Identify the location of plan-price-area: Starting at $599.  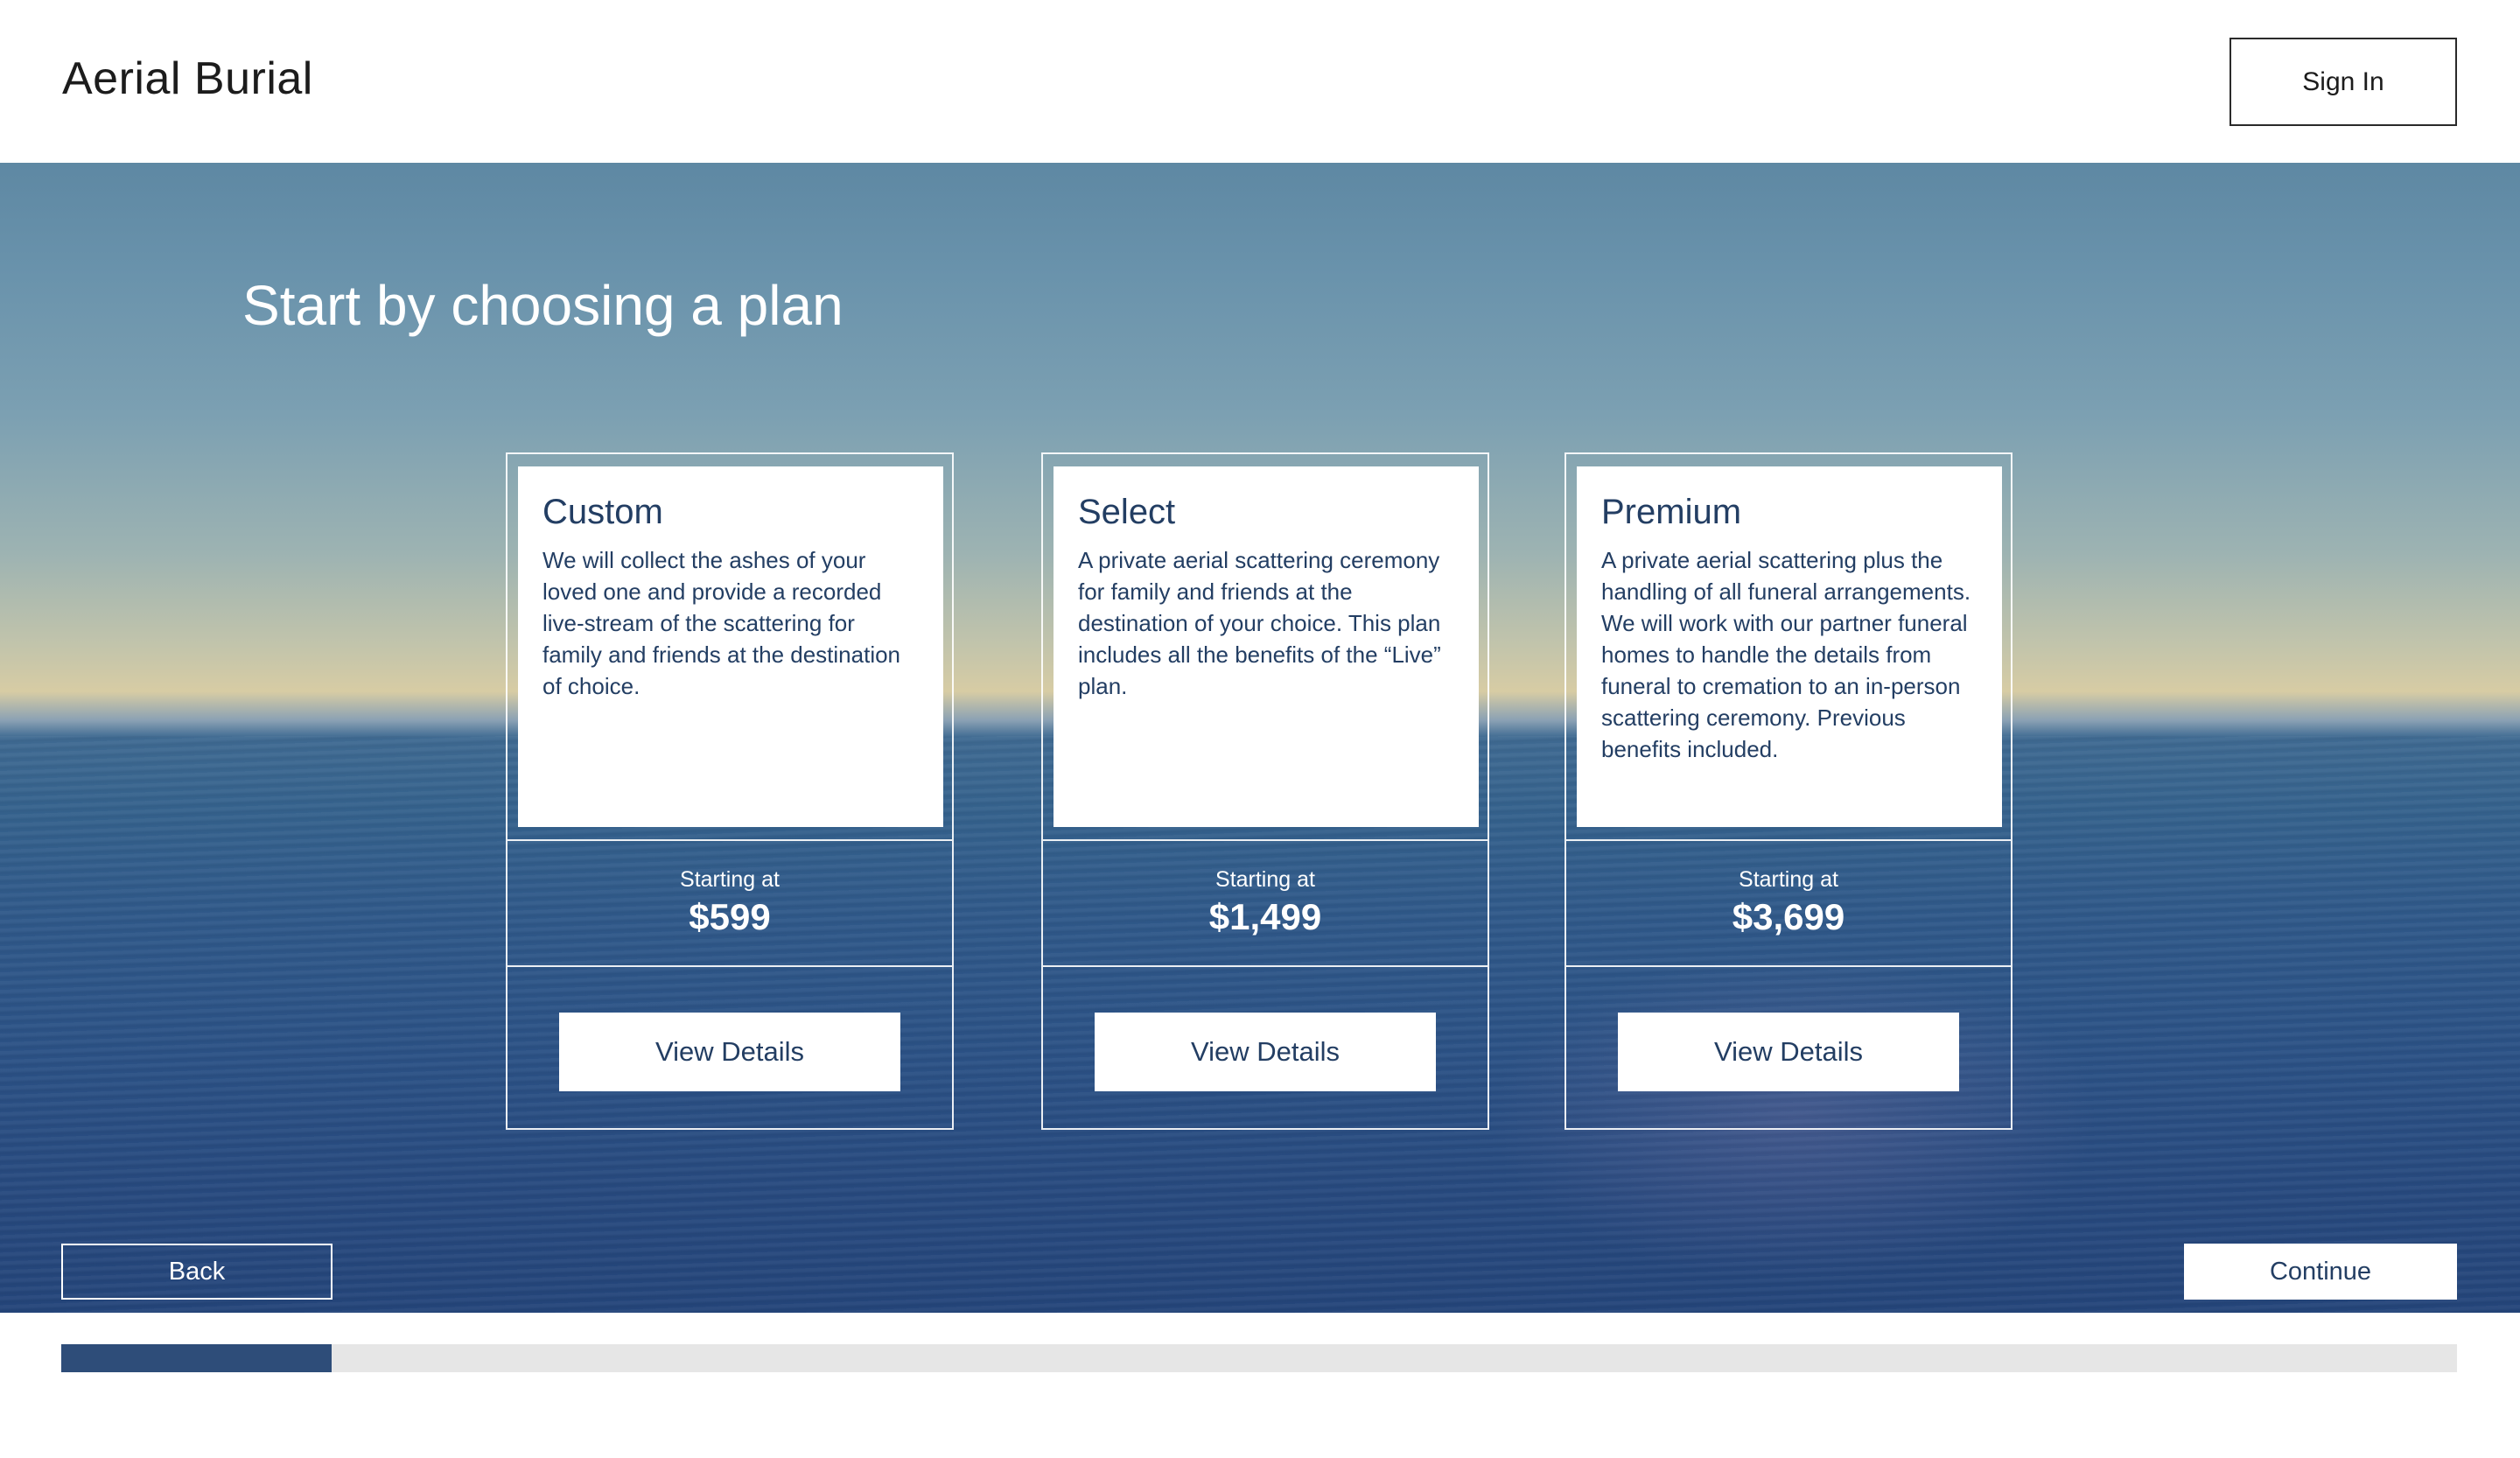
(730, 903).